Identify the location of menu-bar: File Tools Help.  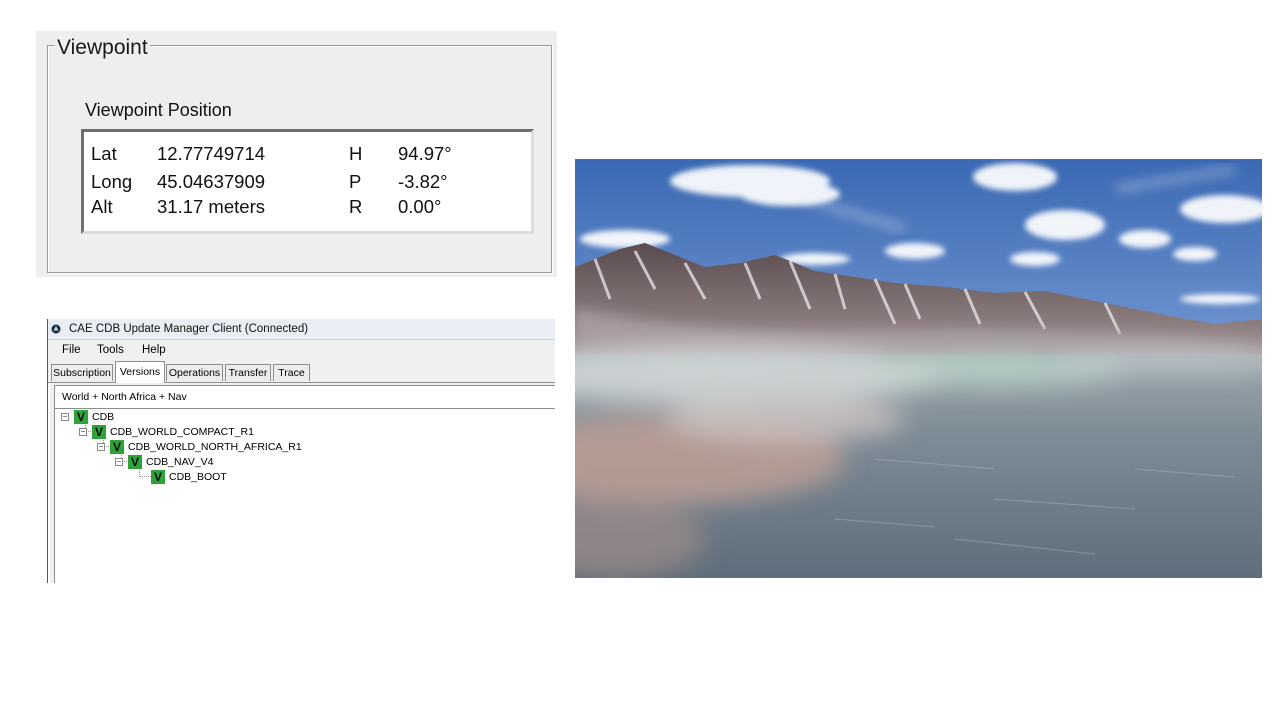
(301, 350).